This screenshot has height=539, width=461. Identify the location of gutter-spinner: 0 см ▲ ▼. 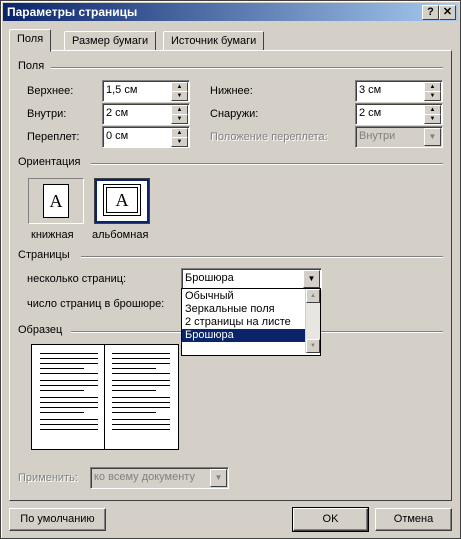
(146, 137).